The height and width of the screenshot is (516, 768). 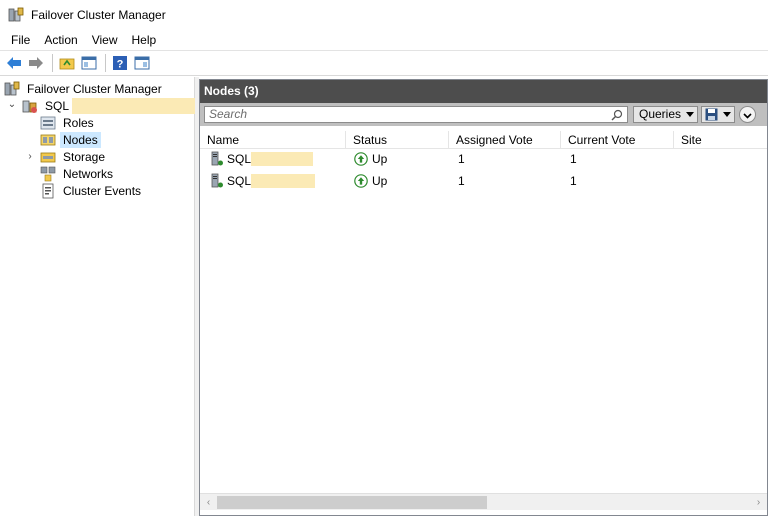 What do you see at coordinates (94, 88) in the screenshot?
I see `tree-root-label: Failover Cluster Manager` at bounding box center [94, 88].